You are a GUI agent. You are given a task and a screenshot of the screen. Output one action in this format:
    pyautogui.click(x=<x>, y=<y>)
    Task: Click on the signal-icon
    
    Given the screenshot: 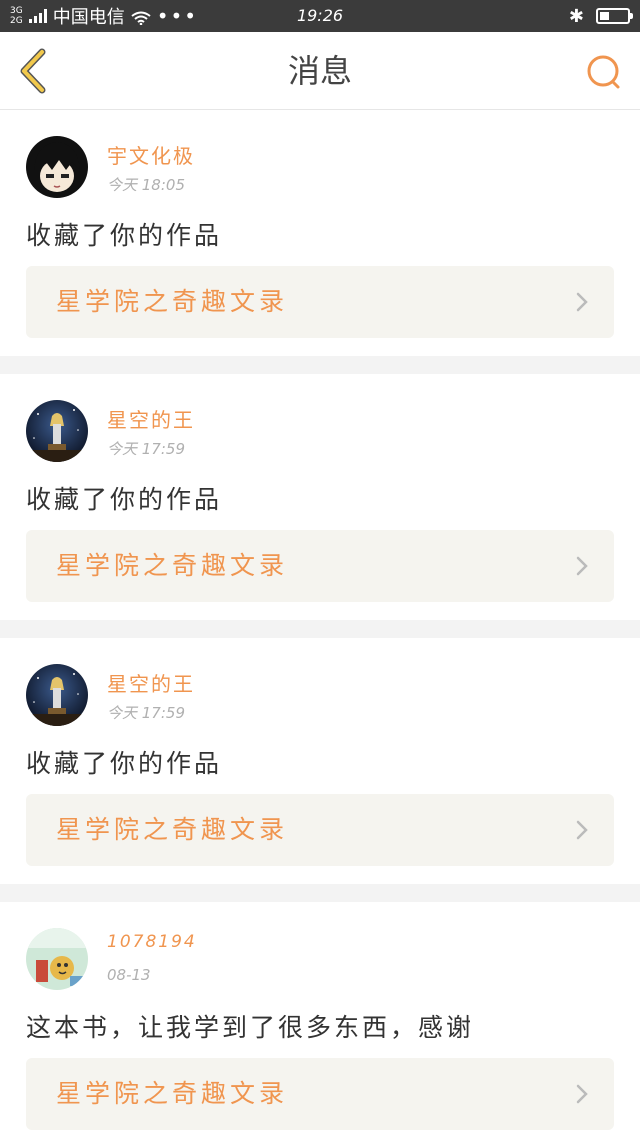 What is the action you would take?
    pyautogui.click(x=37, y=16)
    